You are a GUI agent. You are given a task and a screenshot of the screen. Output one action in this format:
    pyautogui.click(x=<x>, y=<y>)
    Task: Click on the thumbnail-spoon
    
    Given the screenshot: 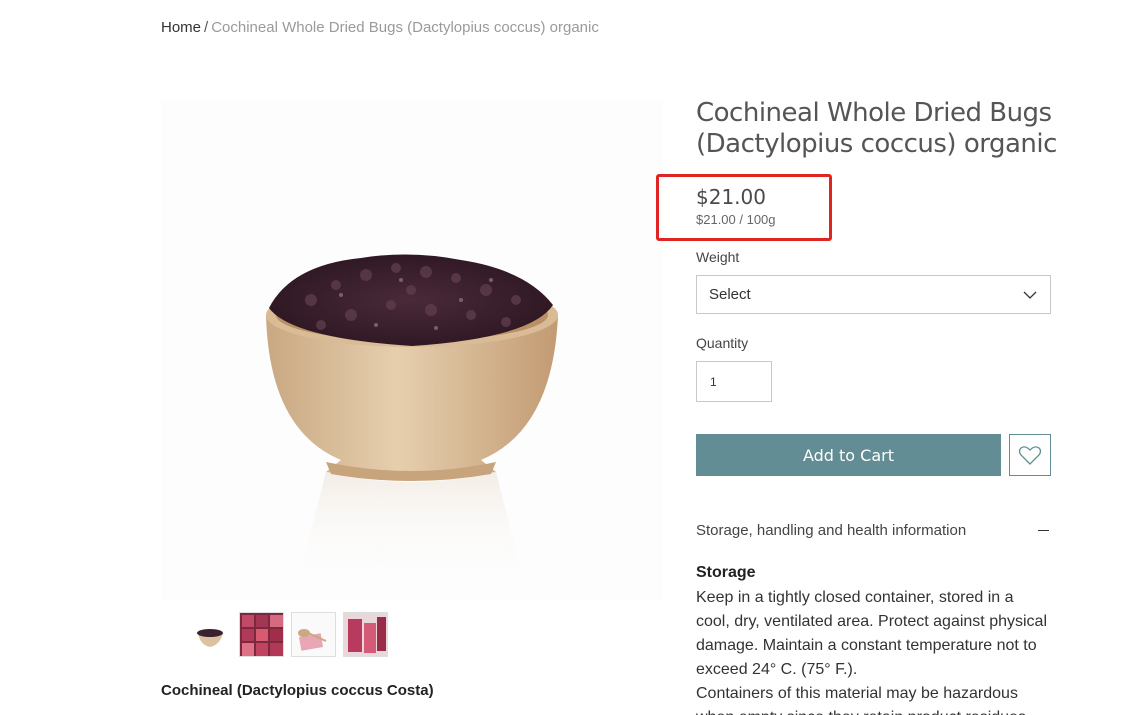 What is the action you would take?
    pyautogui.click(x=313, y=634)
    